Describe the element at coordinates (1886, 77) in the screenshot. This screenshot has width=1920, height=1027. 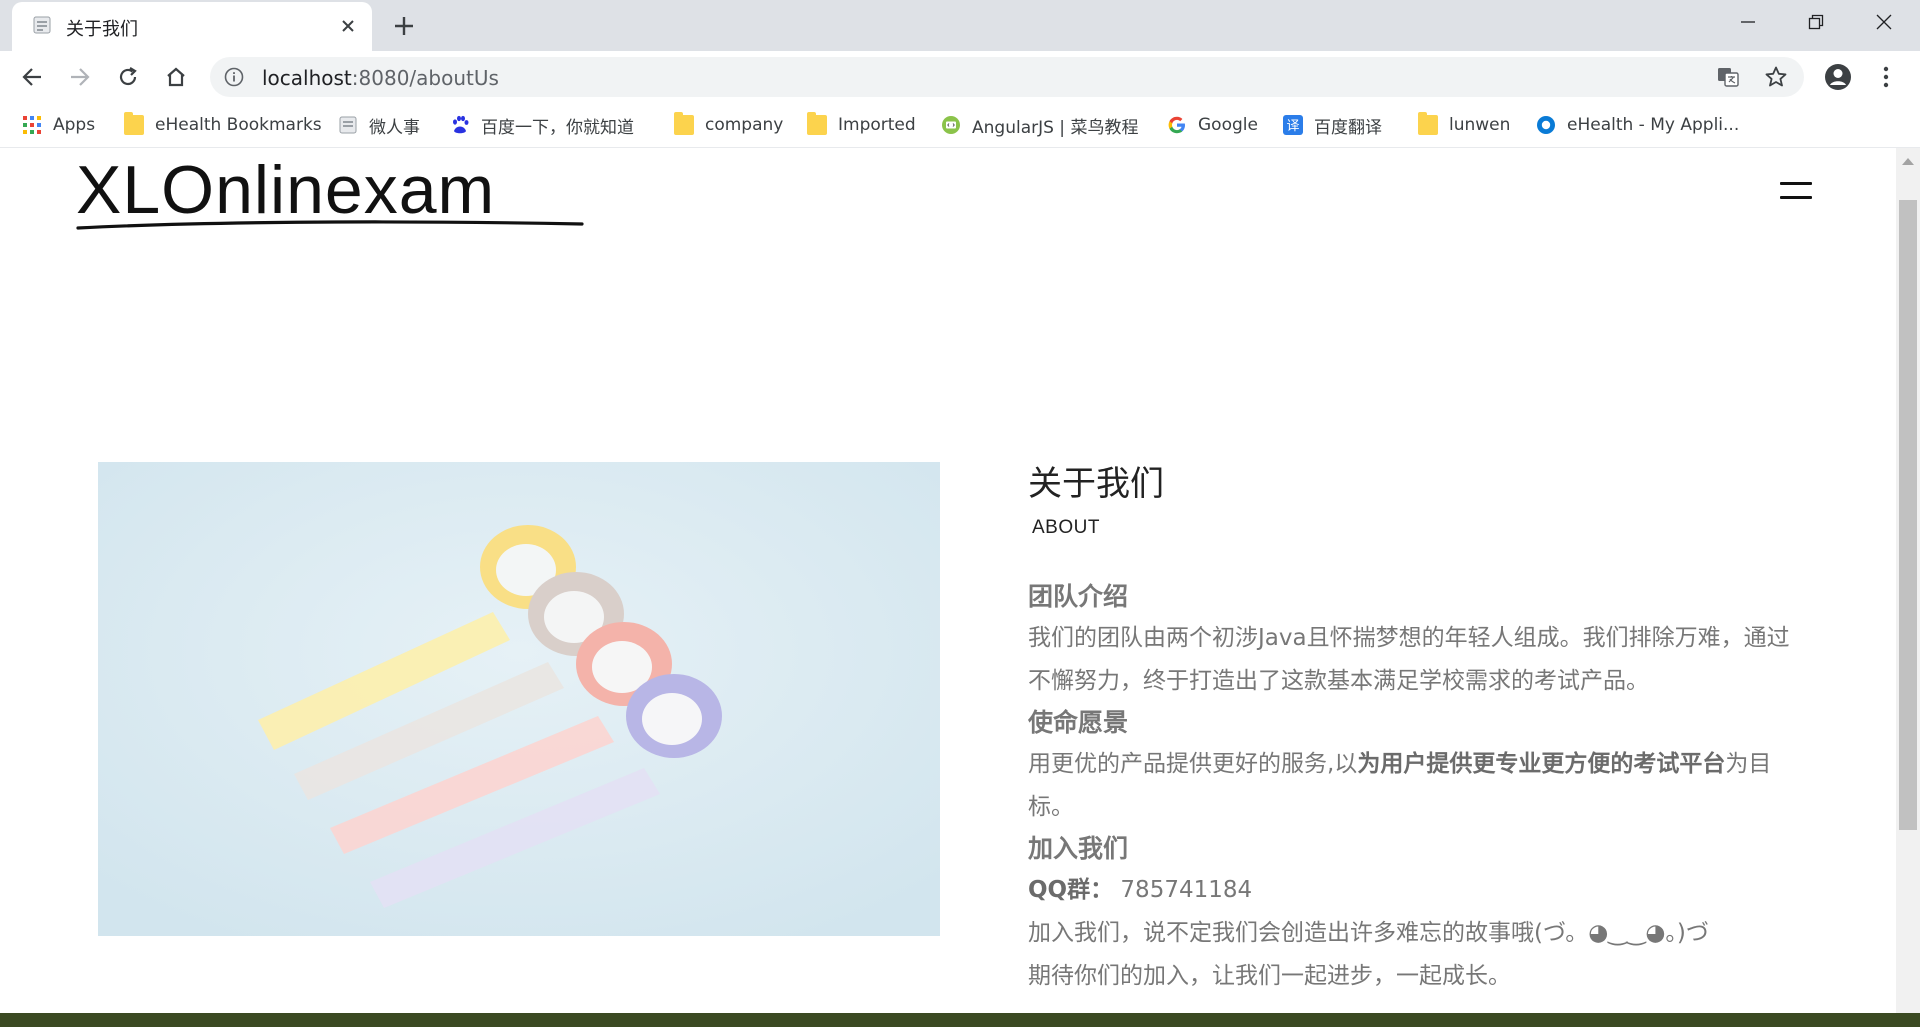
I see `browser-menu-dots-icon` at that location.